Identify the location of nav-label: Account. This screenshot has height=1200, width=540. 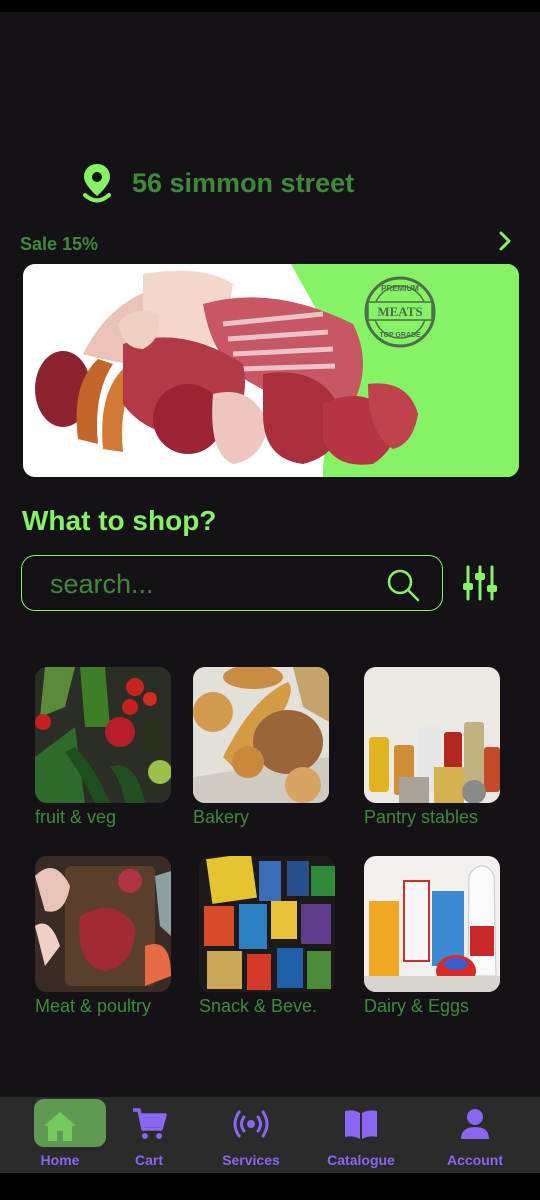
(475, 1160).